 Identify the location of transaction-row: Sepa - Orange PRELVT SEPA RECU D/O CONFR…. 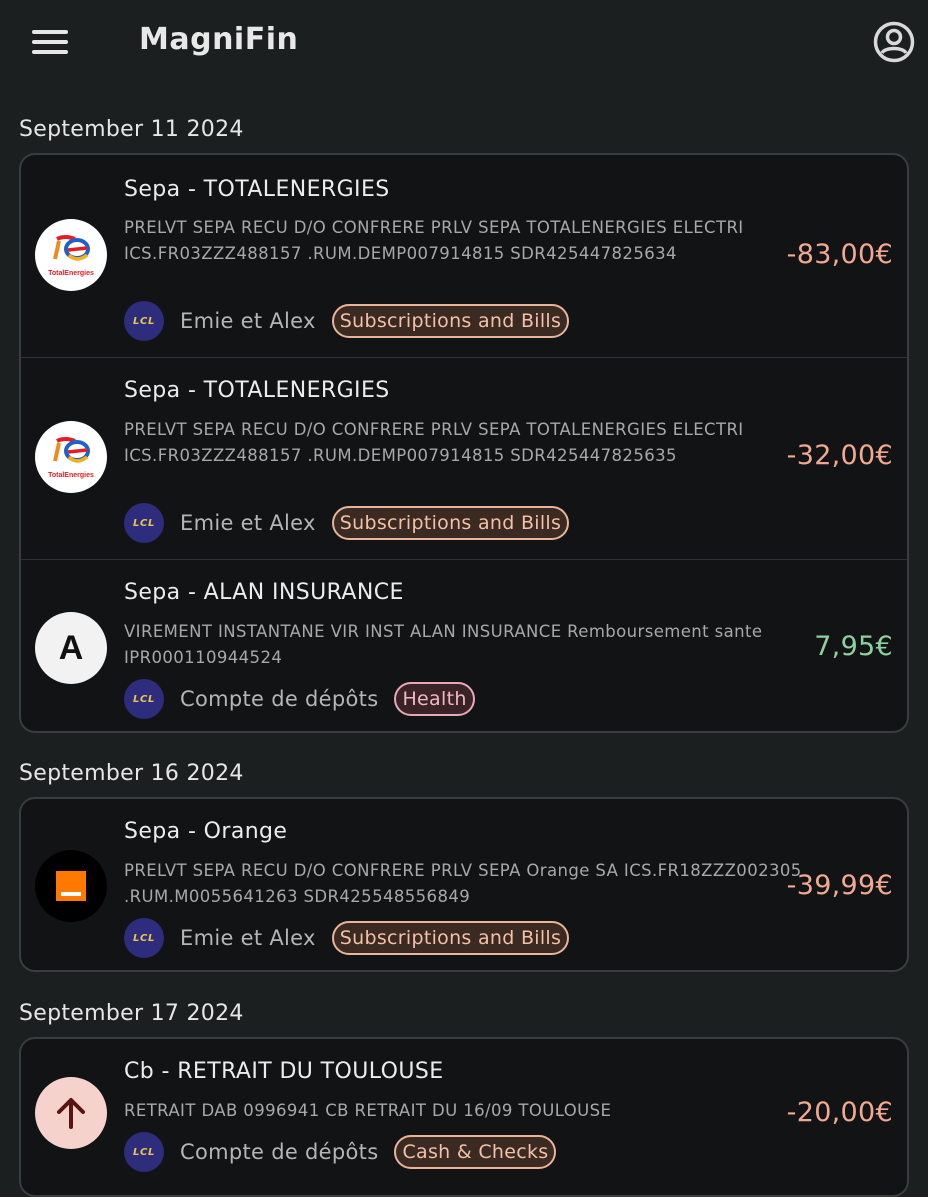
(464, 884).